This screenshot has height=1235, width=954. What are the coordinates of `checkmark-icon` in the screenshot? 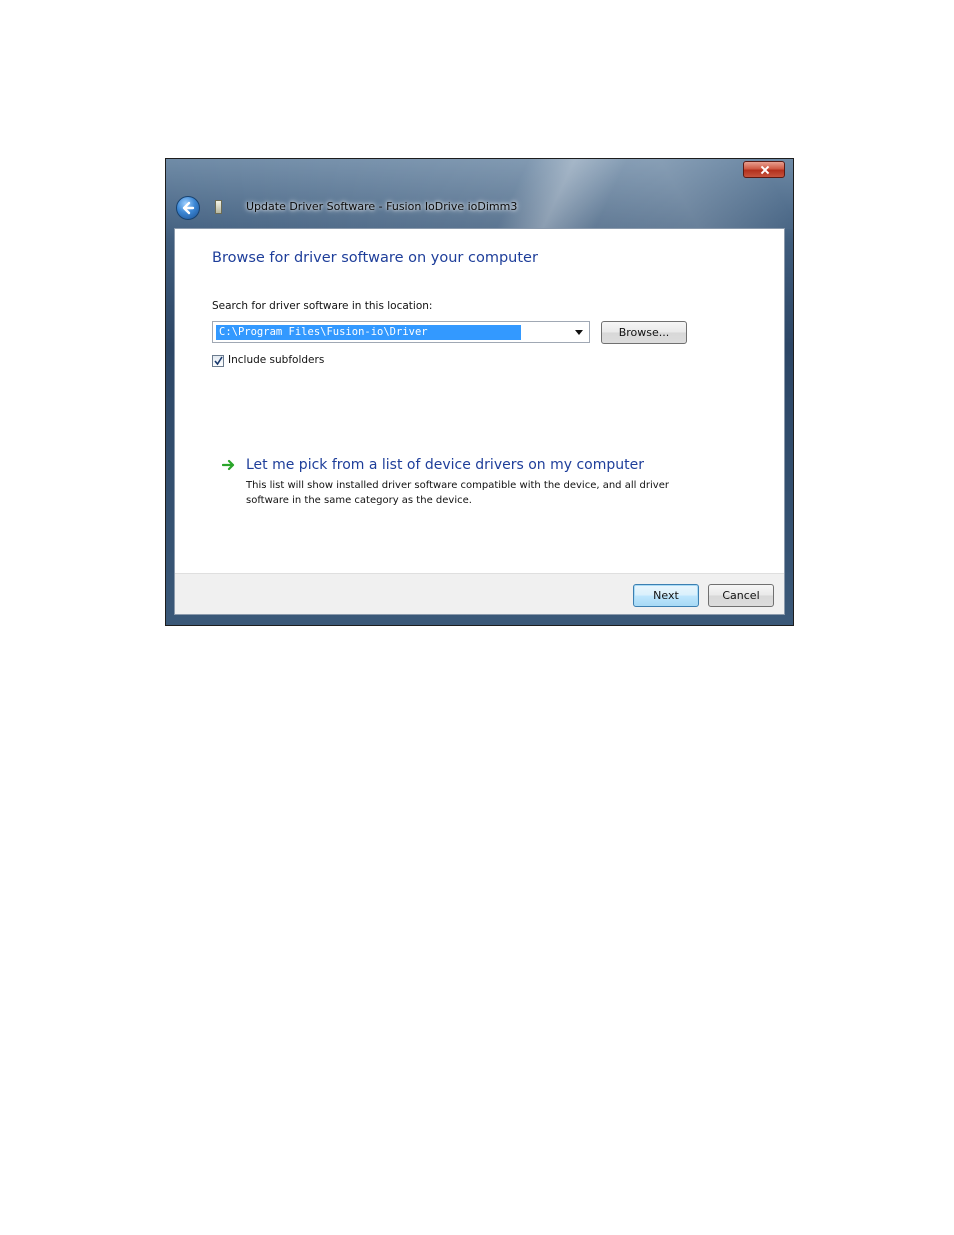 It's located at (218, 361).